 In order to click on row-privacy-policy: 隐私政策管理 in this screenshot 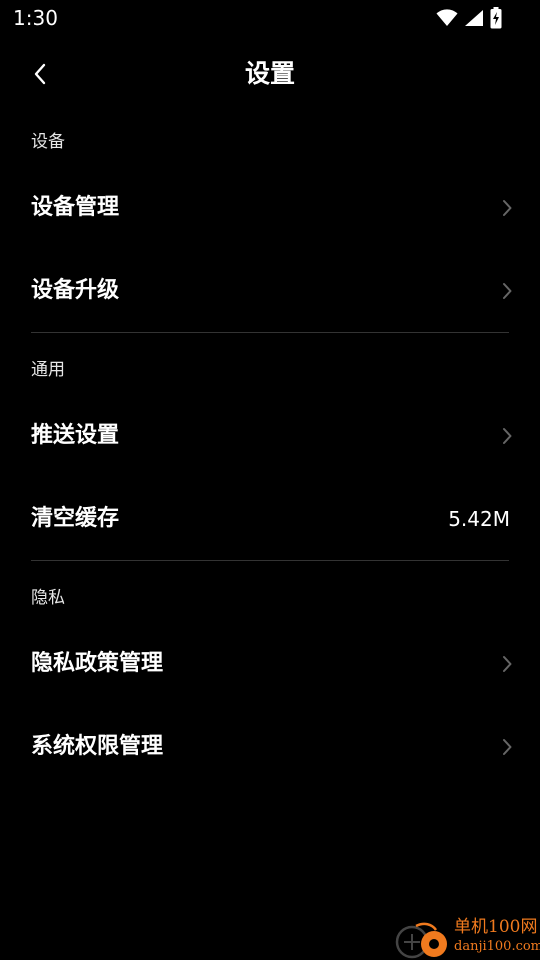, I will do `click(270, 664)`.